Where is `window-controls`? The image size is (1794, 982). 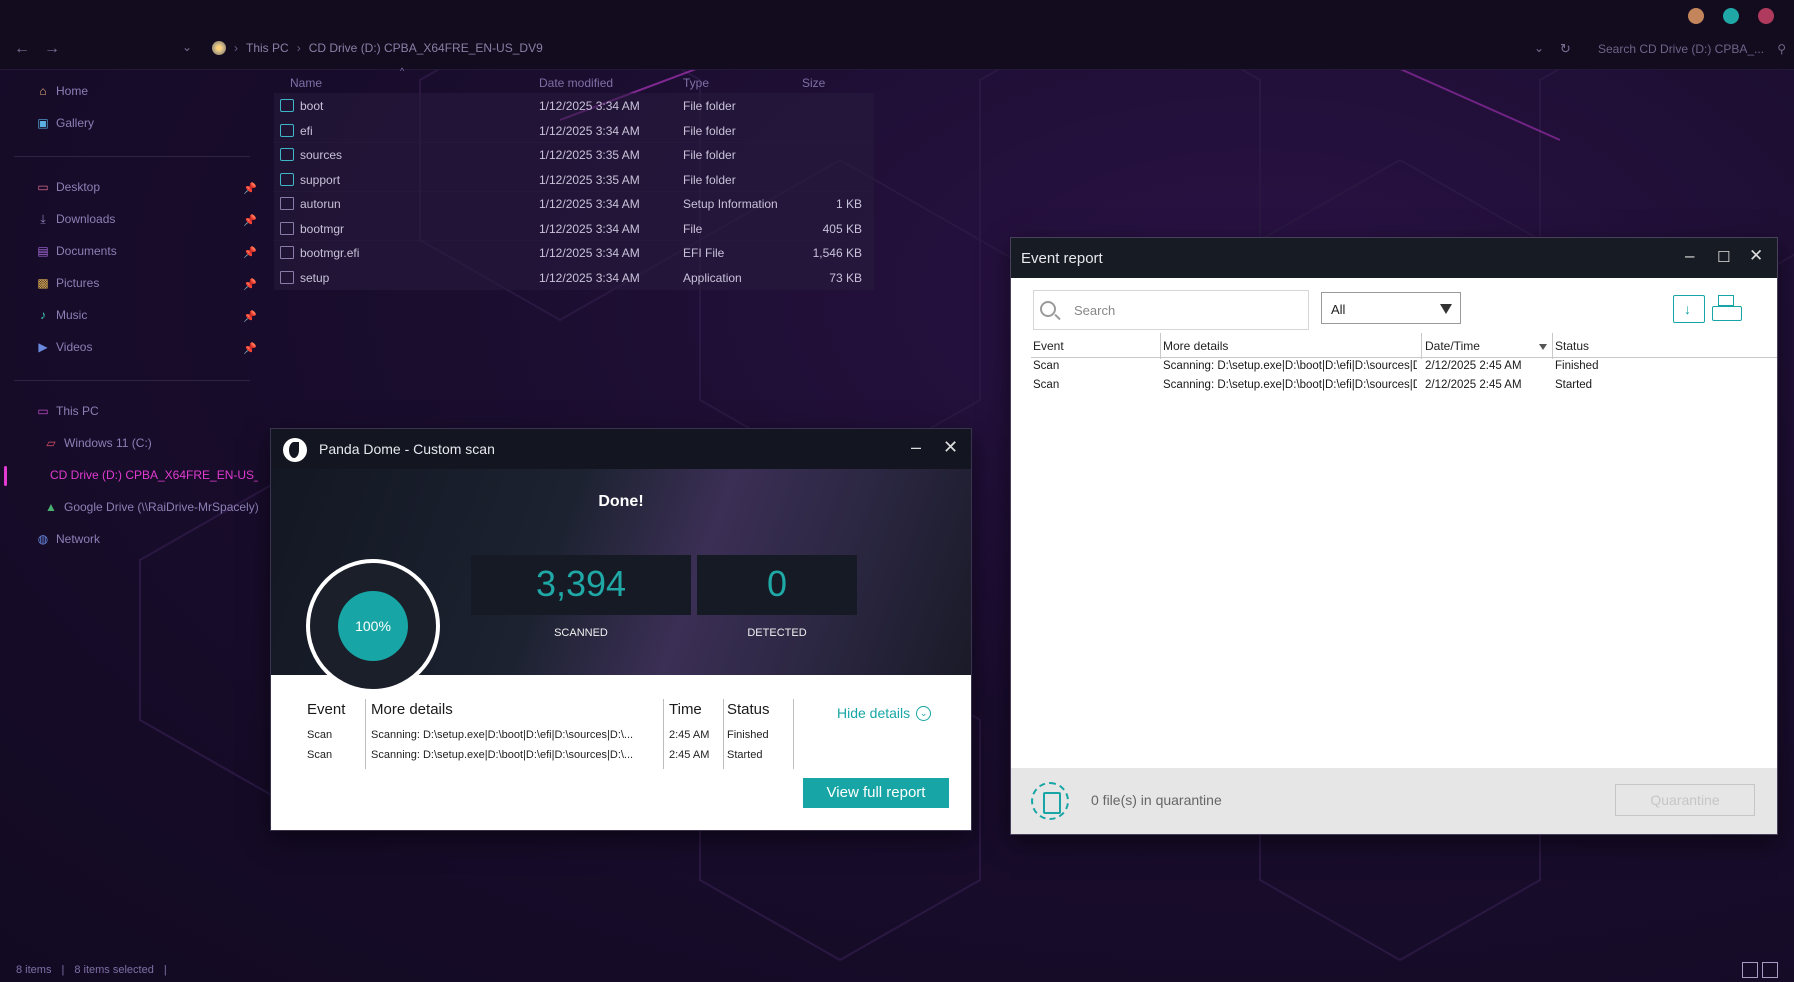
window-controls is located at coordinates (1731, 16).